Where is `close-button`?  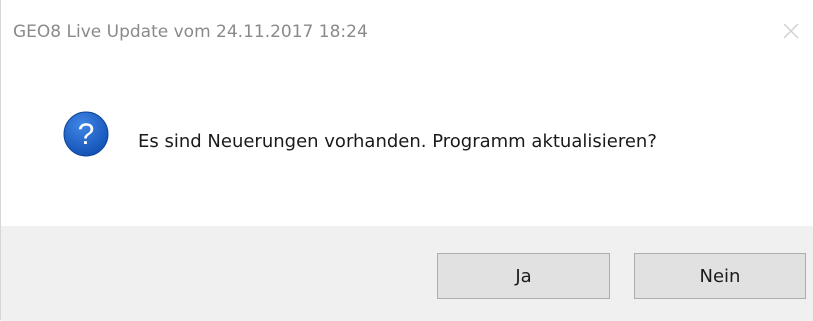
close-button is located at coordinates (791, 31).